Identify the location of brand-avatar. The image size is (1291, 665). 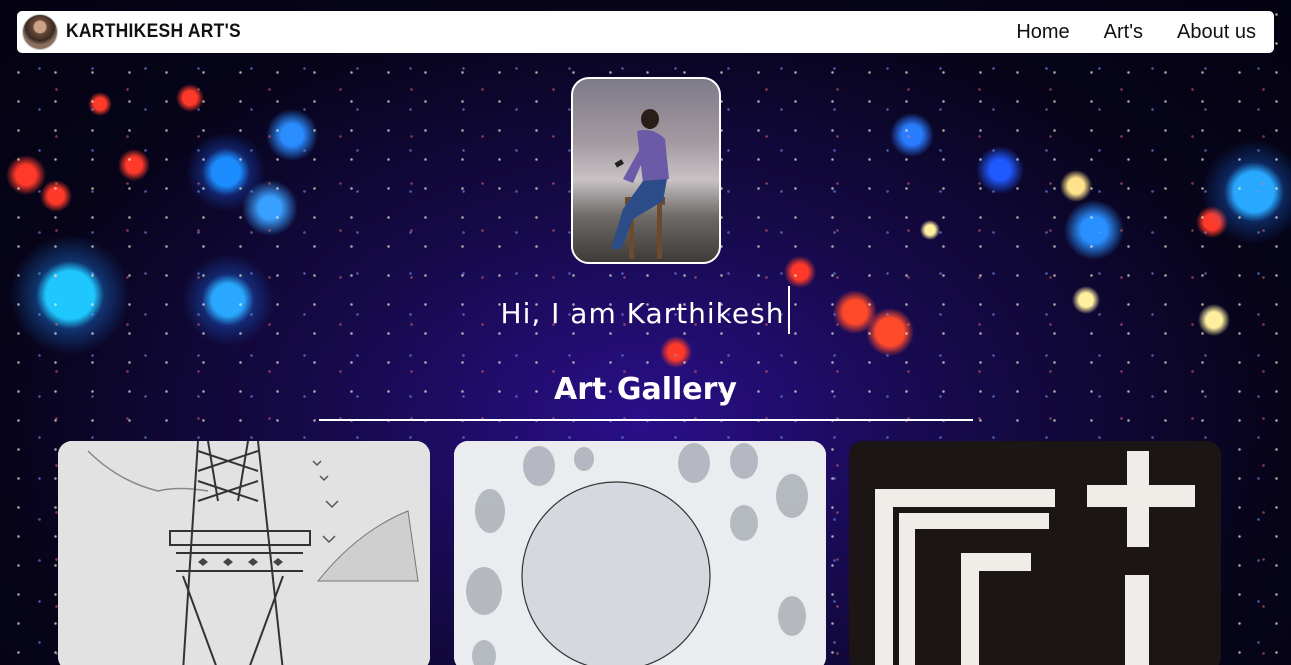
(40, 32).